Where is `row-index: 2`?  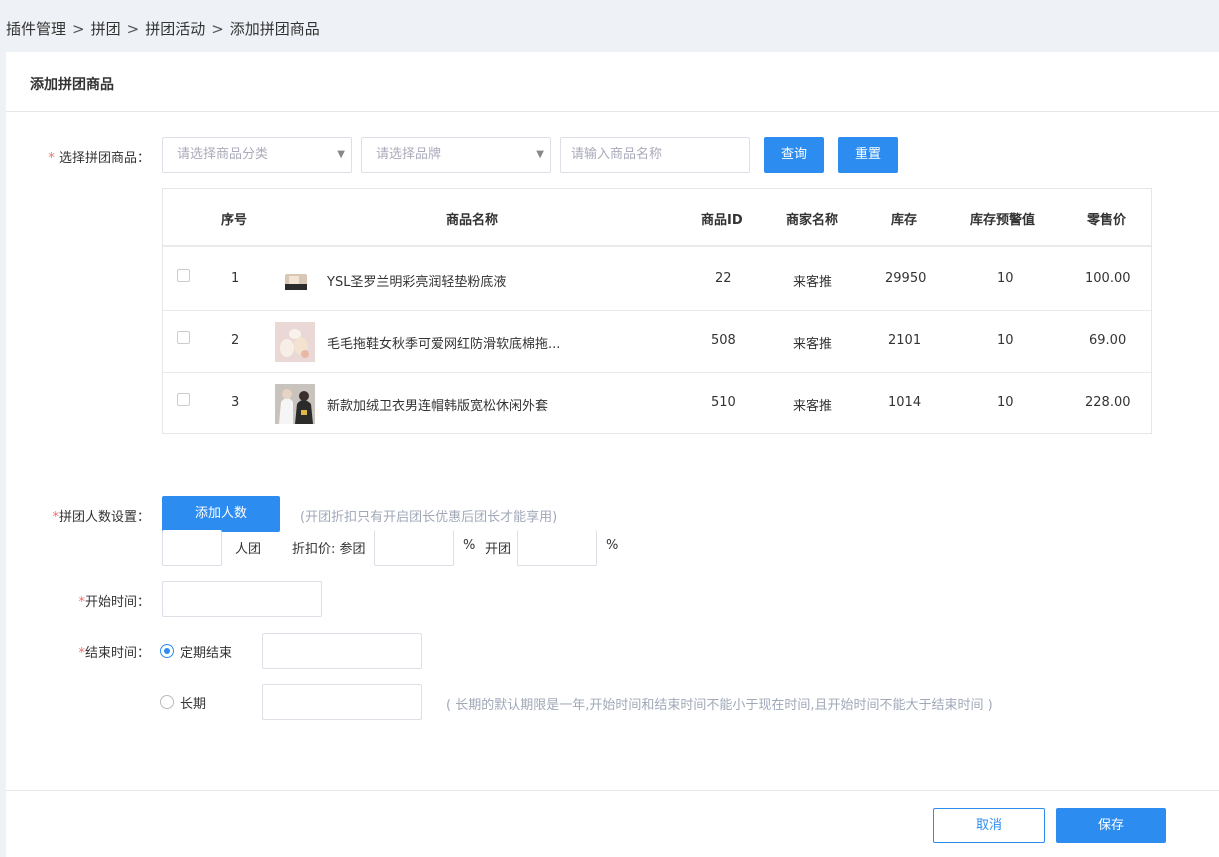
row-index: 2 is located at coordinates (235, 340).